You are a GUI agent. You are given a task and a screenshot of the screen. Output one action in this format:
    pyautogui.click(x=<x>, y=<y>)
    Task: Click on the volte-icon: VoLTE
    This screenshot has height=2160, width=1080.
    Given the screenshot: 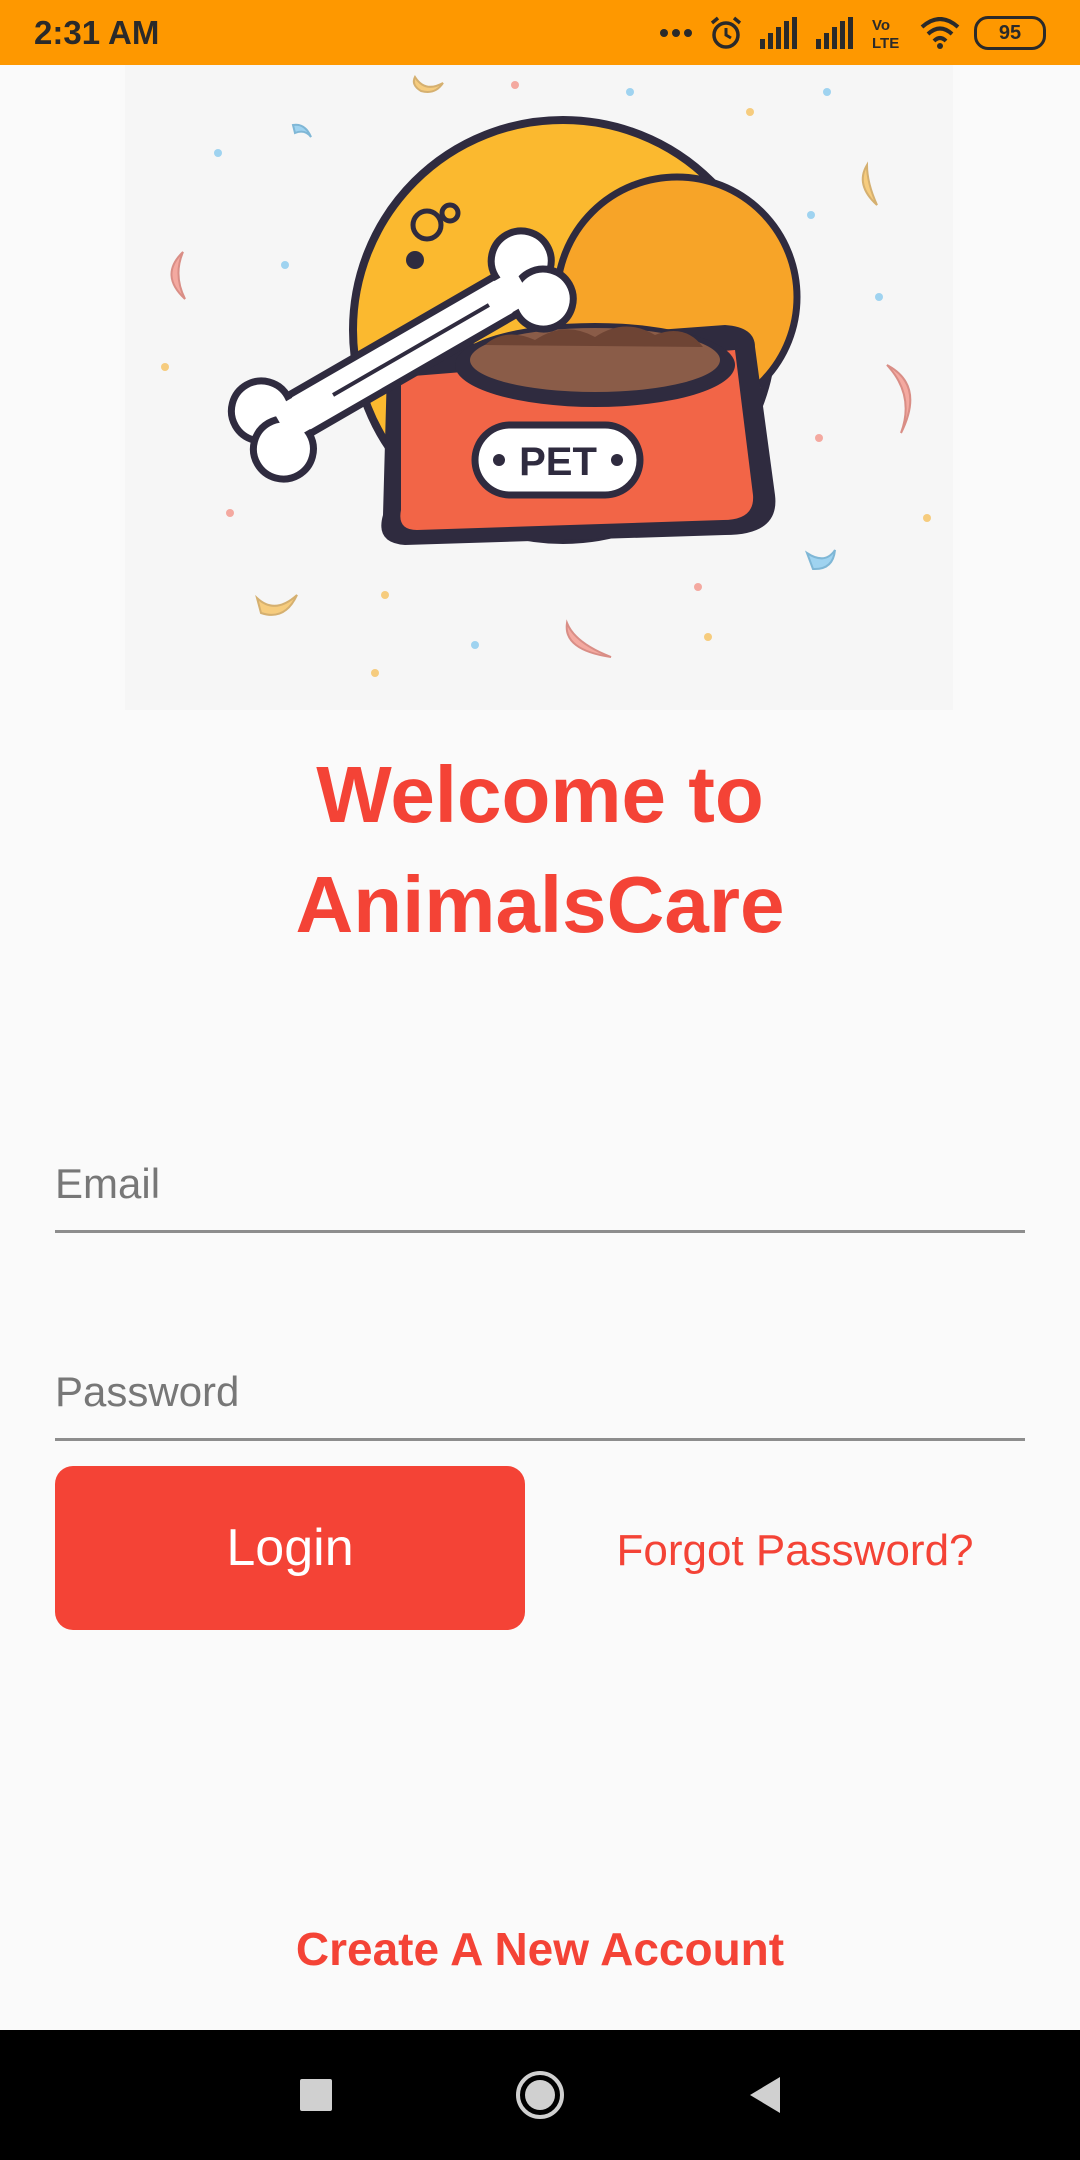 What is the action you would take?
    pyautogui.click(x=885, y=33)
    